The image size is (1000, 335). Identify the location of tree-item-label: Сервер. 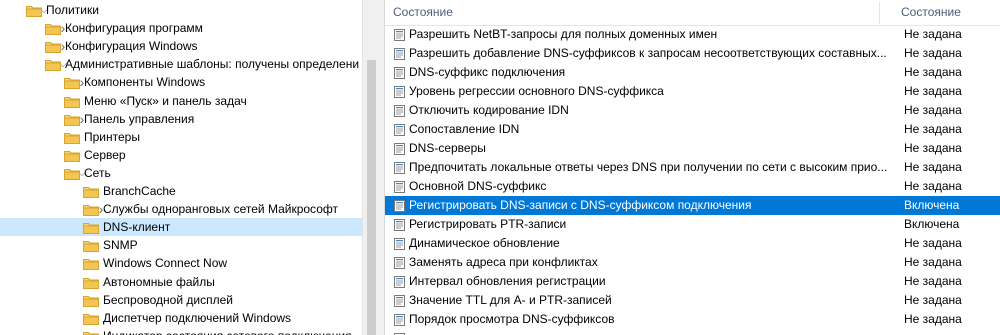
(105, 154).